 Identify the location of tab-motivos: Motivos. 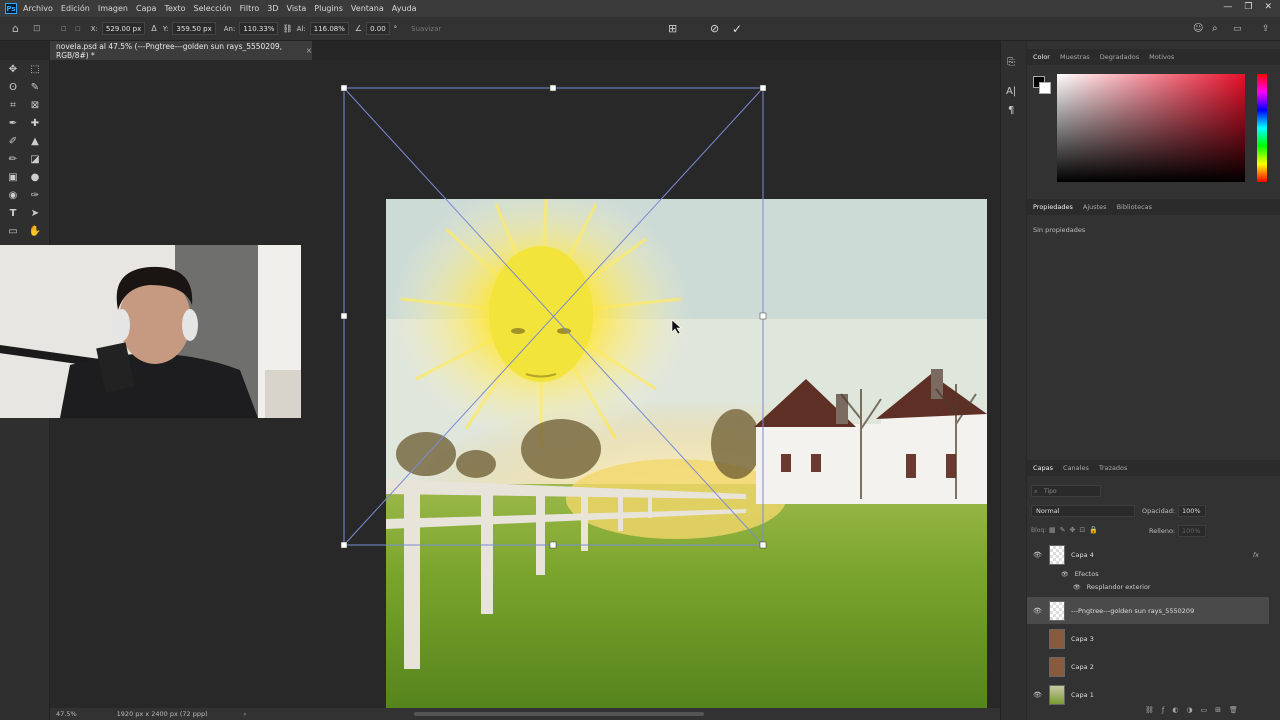
(1161, 57).